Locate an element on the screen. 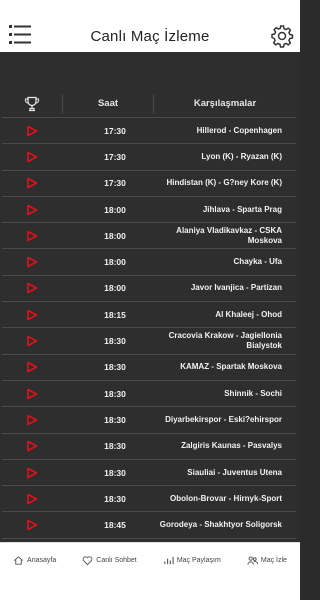  header-time: Saat is located at coordinates (108, 103).